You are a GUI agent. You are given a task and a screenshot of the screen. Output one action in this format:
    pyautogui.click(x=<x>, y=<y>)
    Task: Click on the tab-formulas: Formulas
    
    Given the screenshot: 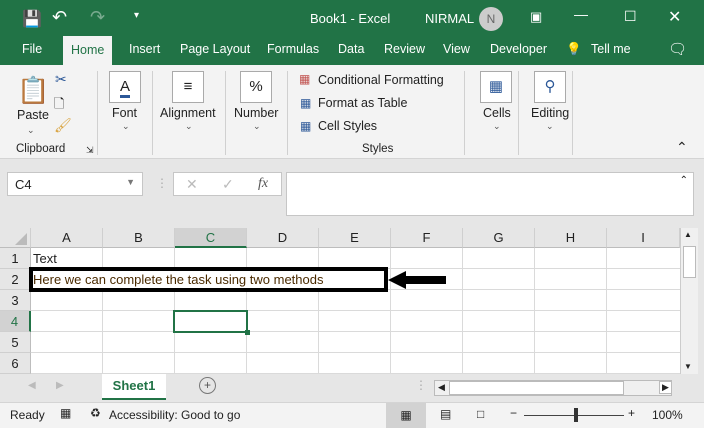 What is the action you would take?
    pyautogui.click(x=293, y=49)
    